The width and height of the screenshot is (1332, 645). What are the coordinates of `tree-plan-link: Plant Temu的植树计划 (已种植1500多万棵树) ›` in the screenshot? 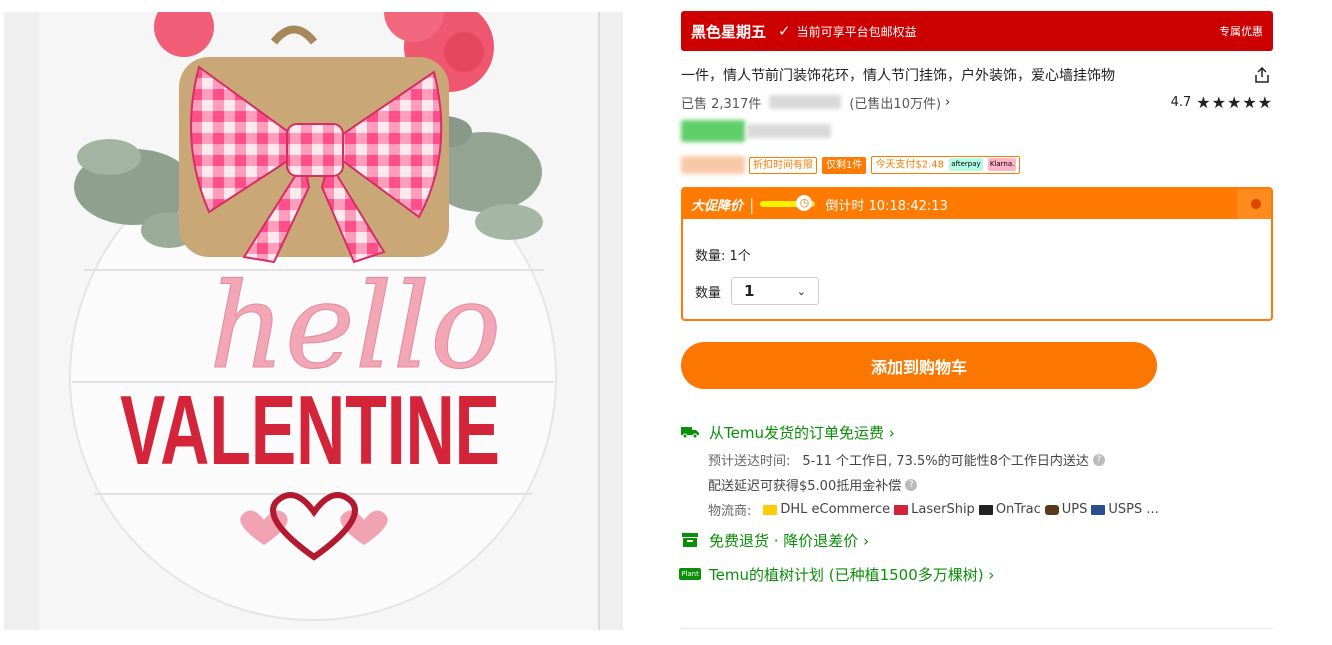 It's located at (976, 574).